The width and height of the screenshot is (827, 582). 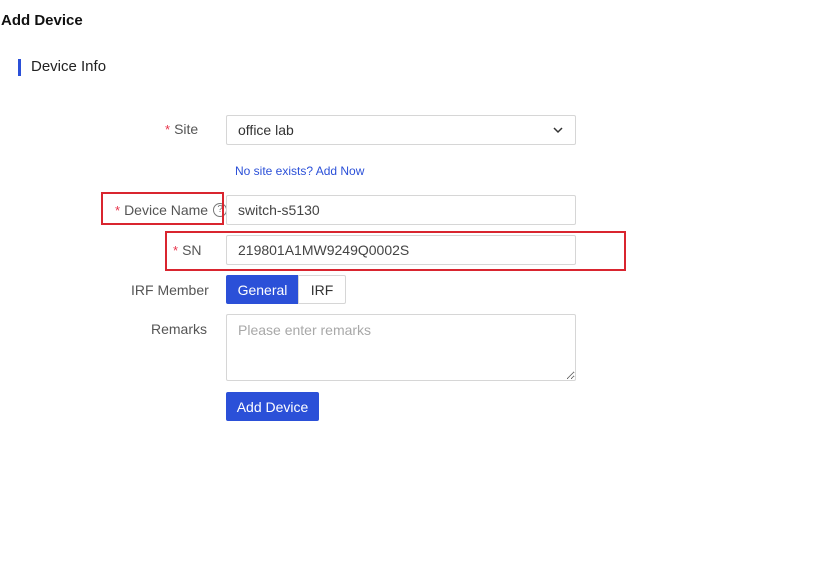 What do you see at coordinates (192, 250) in the screenshot?
I see `sn-label-text: SN` at bounding box center [192, 250].